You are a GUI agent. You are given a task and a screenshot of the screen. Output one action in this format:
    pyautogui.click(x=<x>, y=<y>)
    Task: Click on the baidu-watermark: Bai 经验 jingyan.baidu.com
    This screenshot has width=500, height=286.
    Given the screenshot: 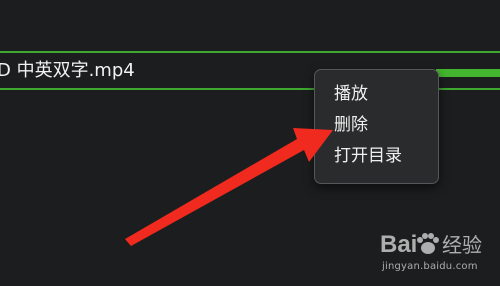 What is the action you would take?
    pyautogui.click(x=438, y=253)
    